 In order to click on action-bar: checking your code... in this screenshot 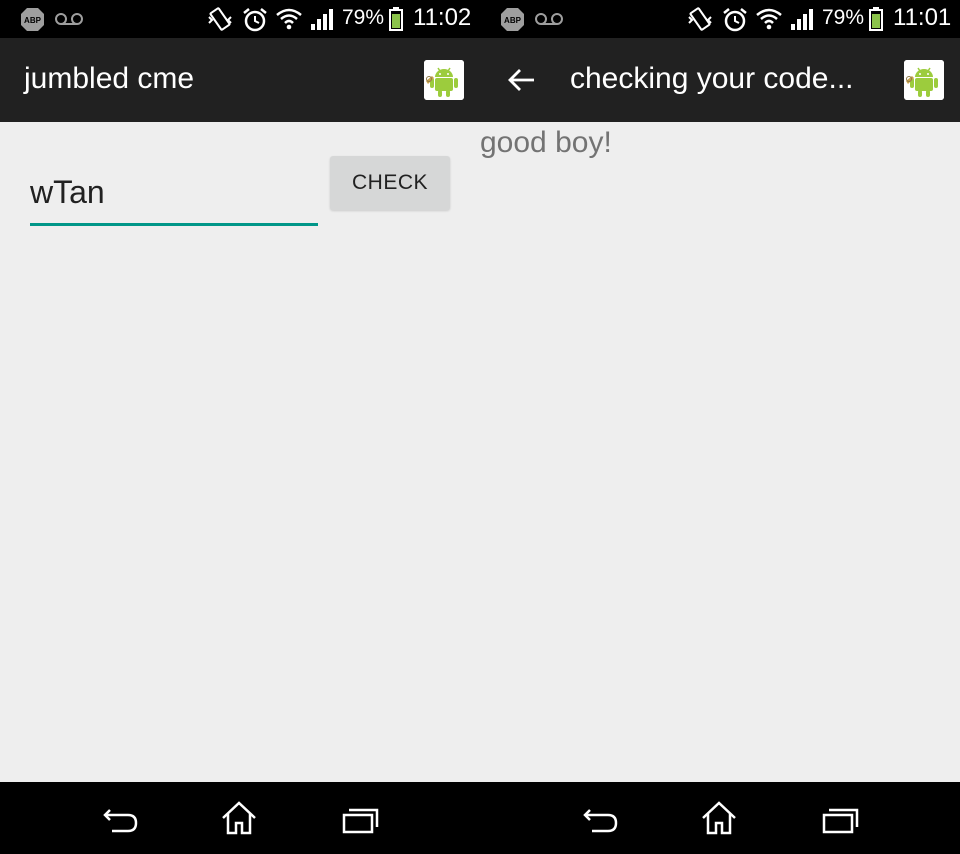, I will do `click(720, 80)`.